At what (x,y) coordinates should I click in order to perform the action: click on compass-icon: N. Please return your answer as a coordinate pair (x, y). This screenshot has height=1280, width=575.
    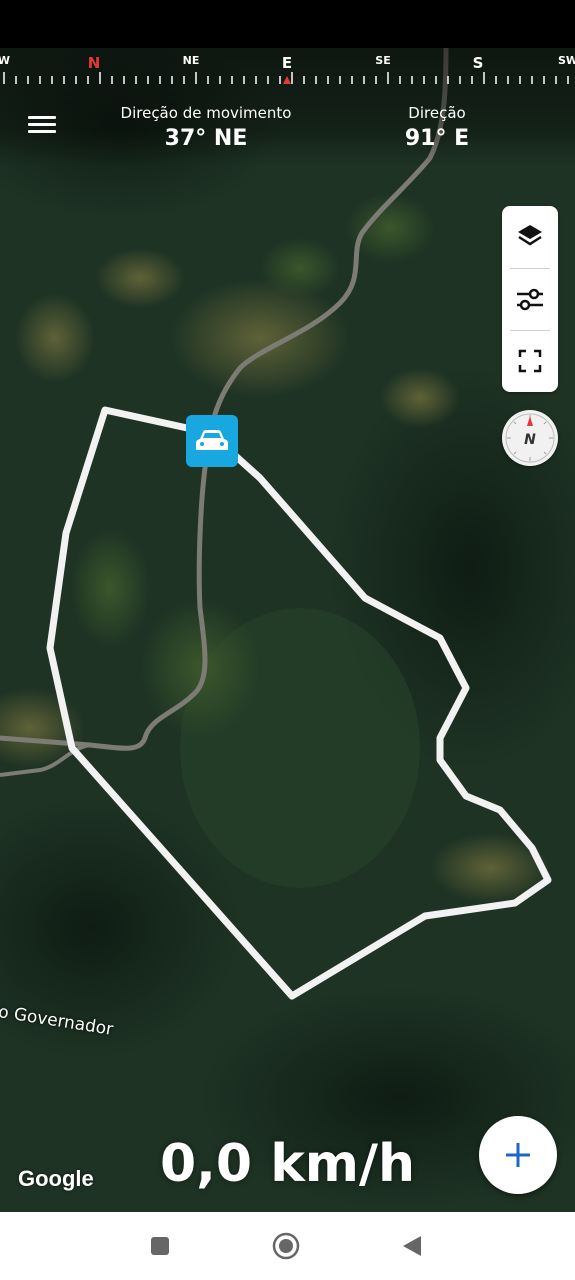
    Looking at the image, I should click on (530, 438).